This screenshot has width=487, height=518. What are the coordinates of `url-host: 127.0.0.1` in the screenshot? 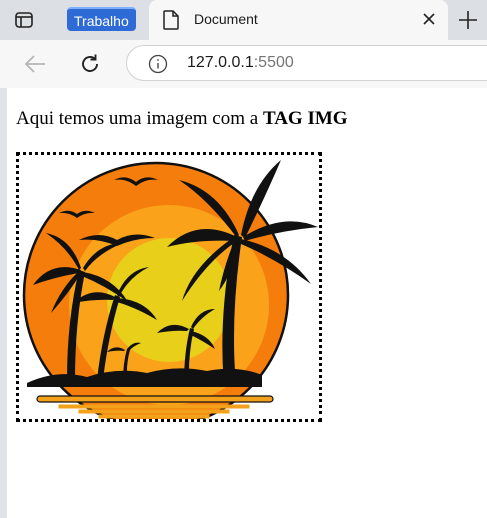 It's located at (220, 62).